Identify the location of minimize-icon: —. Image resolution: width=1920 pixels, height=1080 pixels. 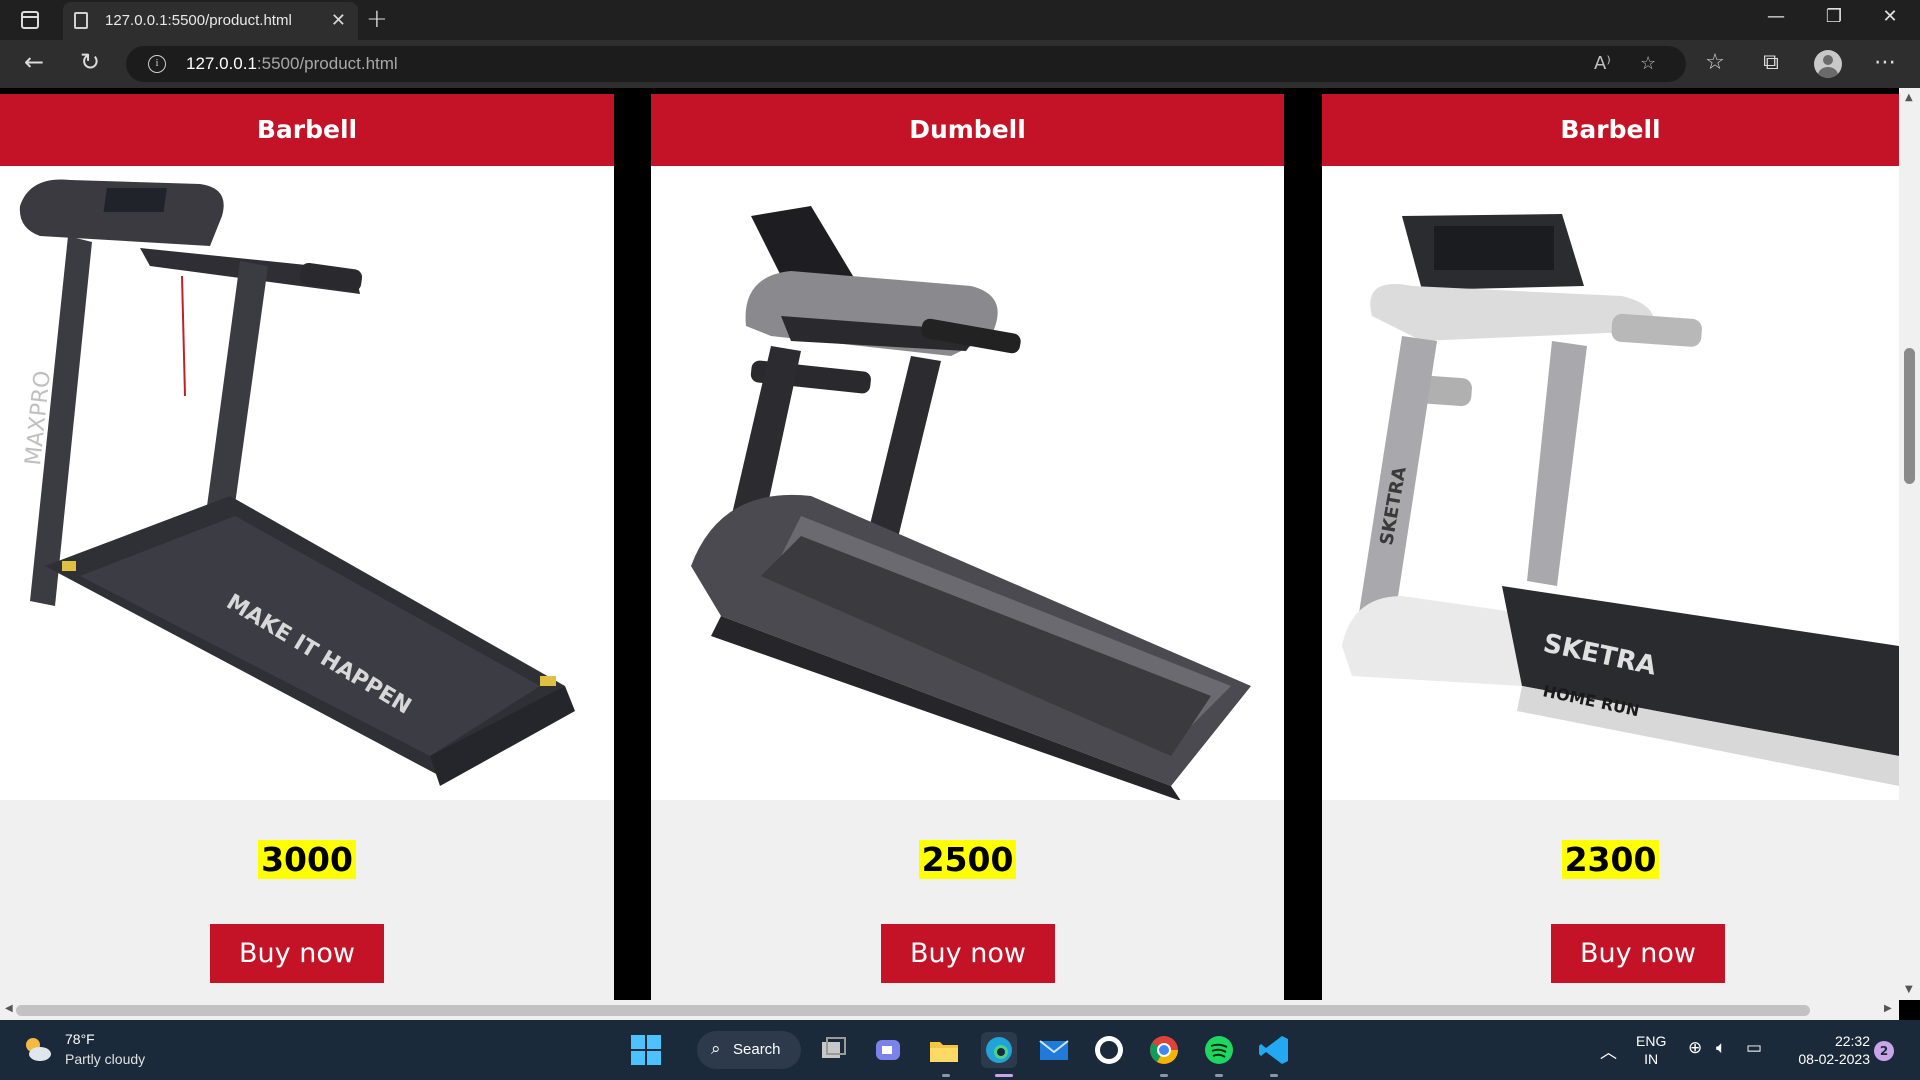
(1776, 16).